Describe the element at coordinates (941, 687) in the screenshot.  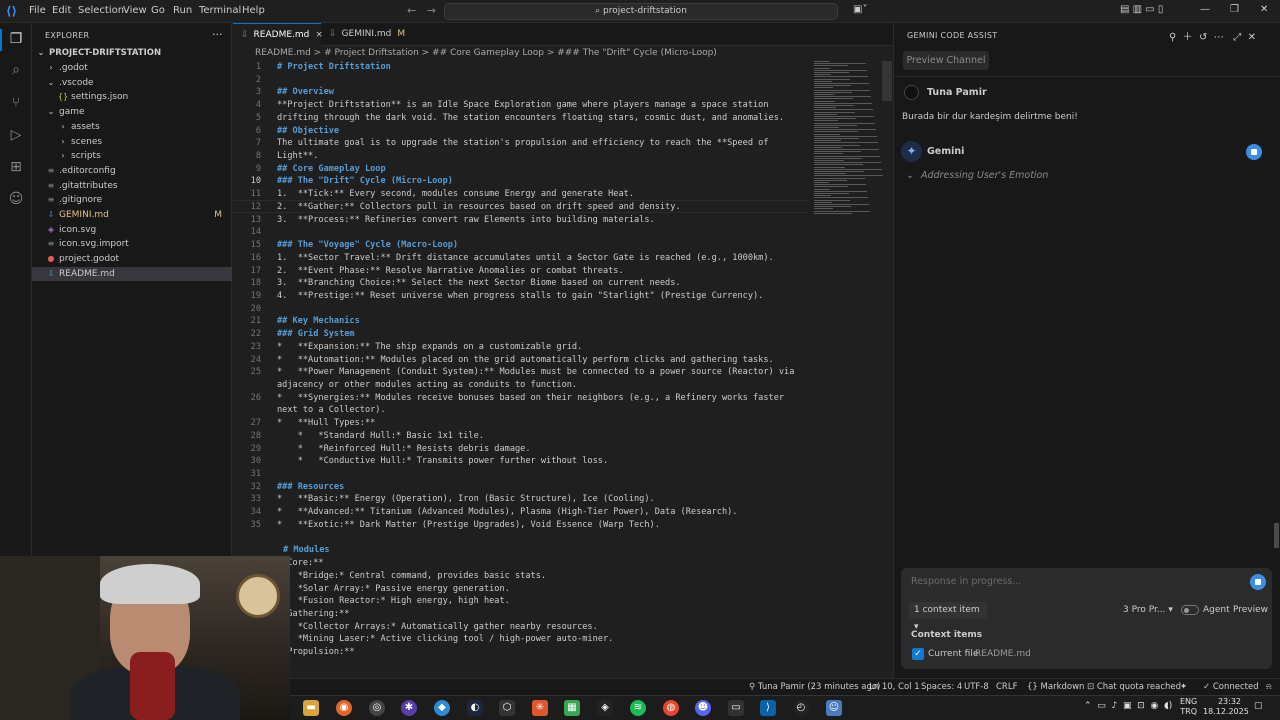
I see `indentation: Spaces: 4` at that location.